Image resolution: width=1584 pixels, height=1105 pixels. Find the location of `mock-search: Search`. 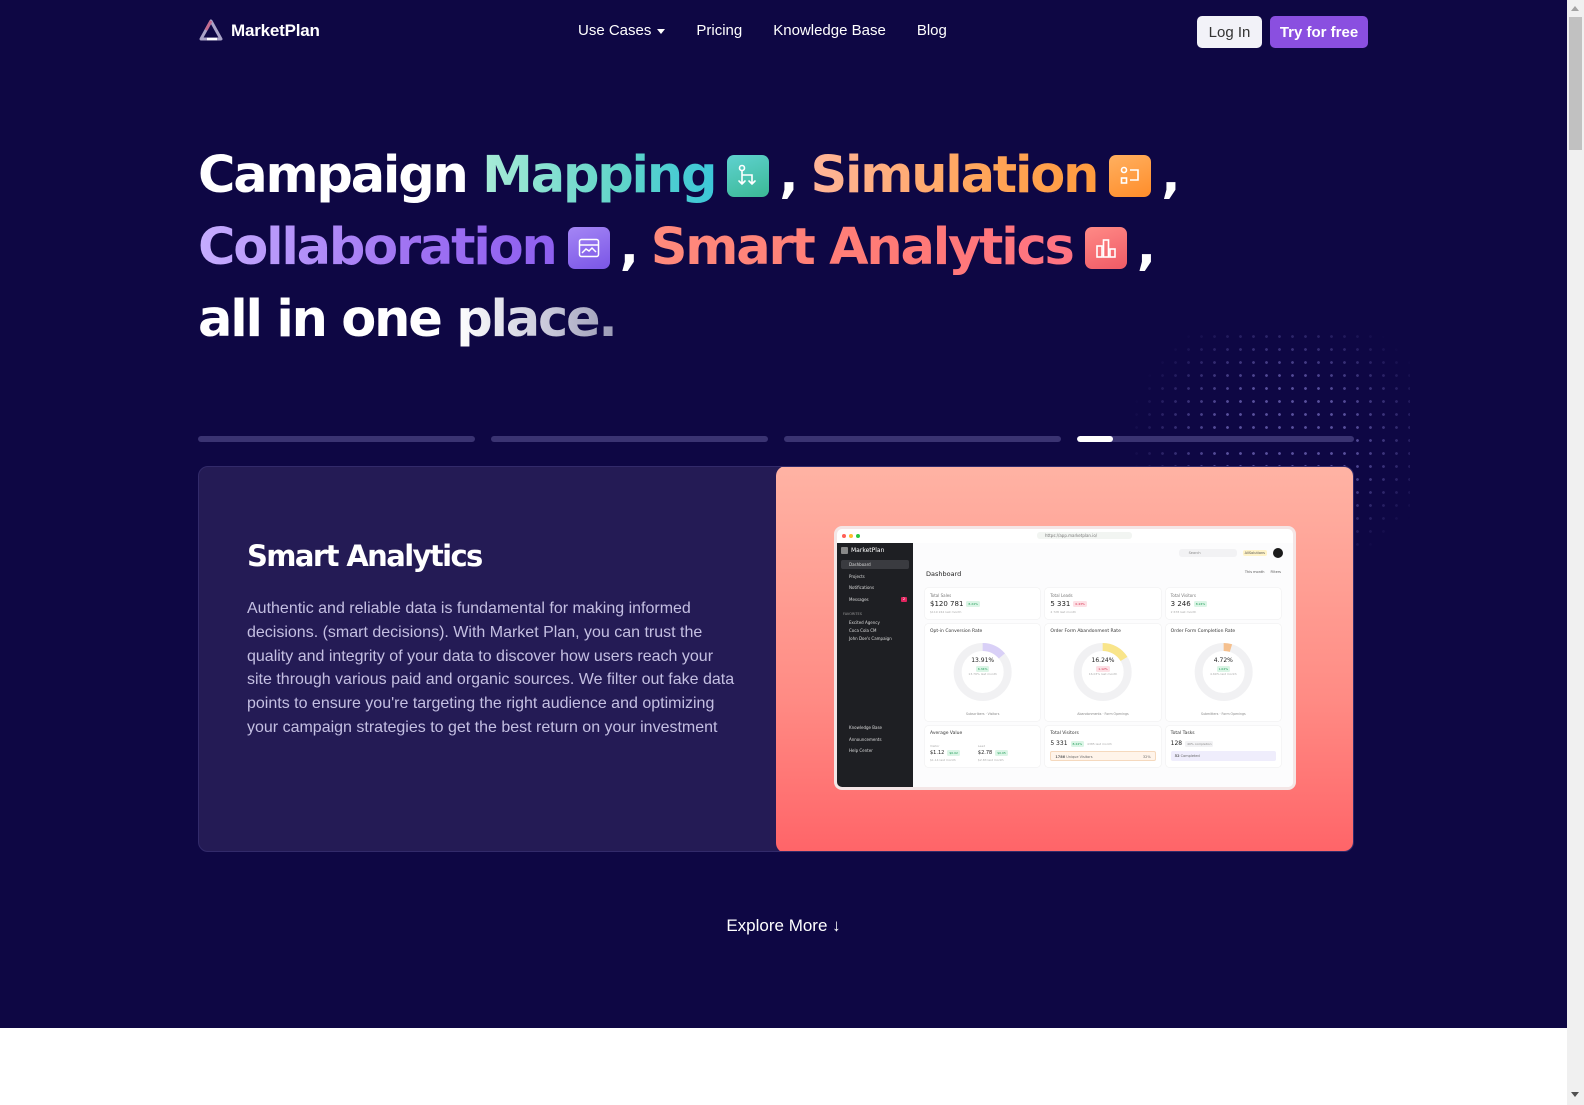

mock-search: Search is located at coordinates (1207, 553).